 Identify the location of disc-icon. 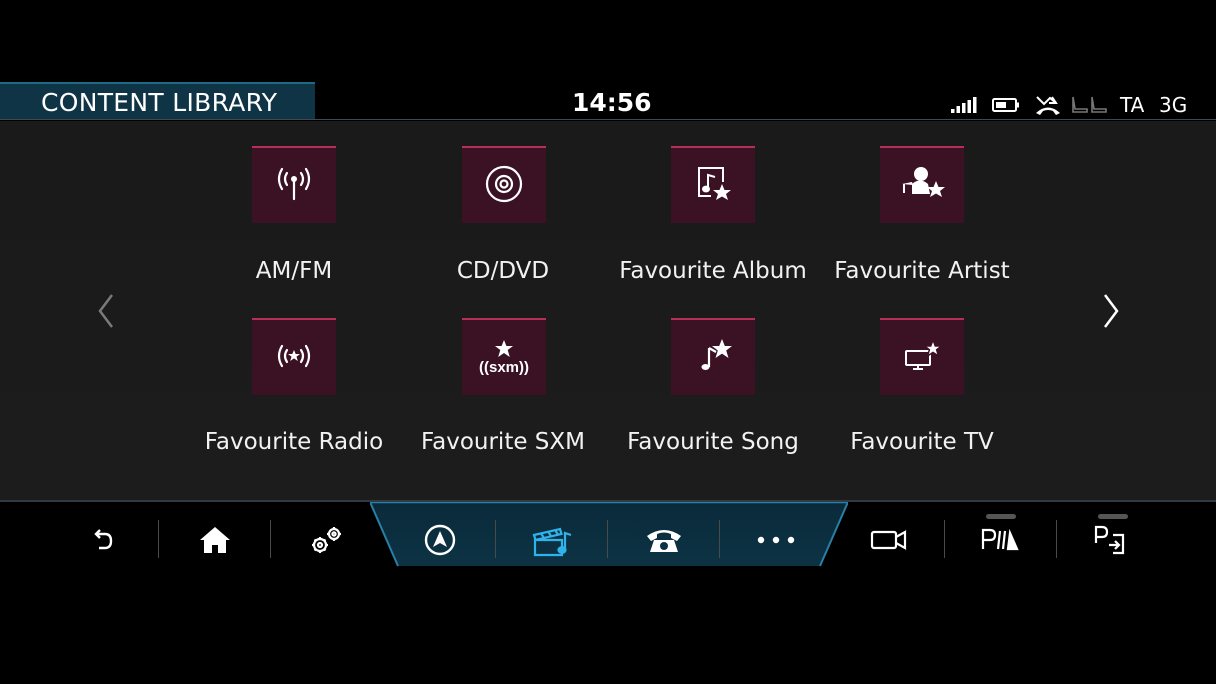
(504, 186).